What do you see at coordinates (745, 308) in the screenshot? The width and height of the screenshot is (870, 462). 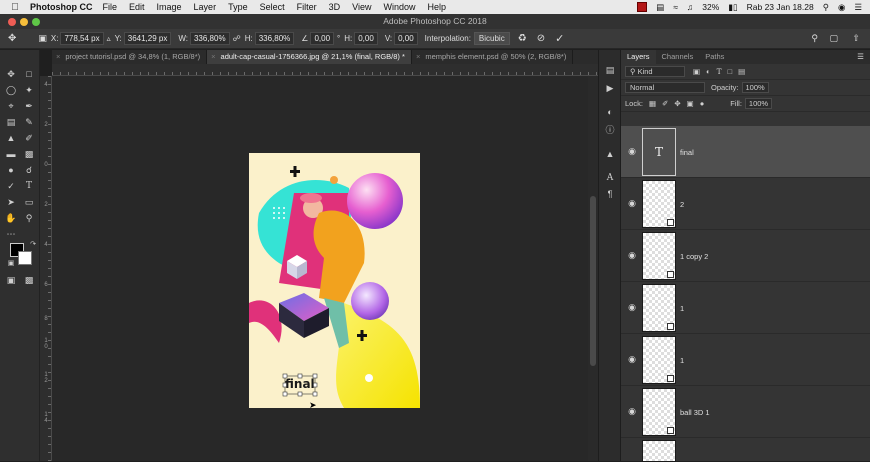 I see `layer-row-1: ◉ 1` at bounding box center [745, 308].